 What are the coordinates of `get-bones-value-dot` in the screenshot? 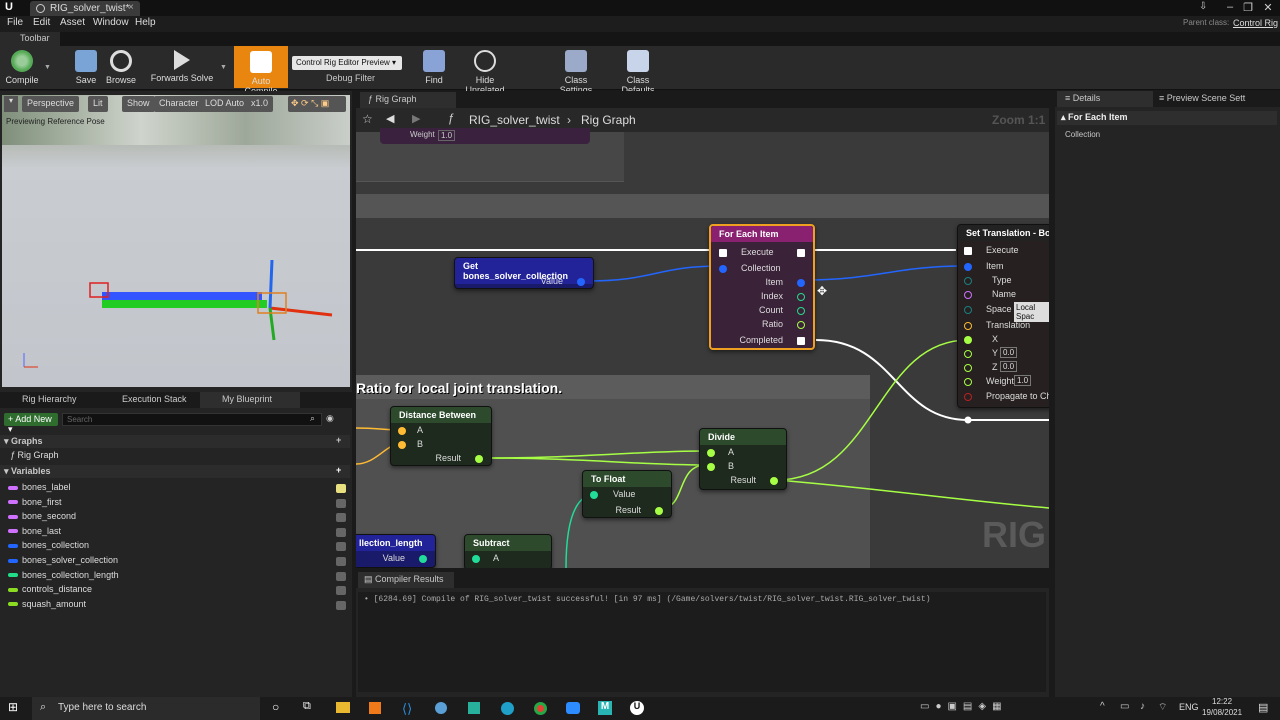 It's located at (581, 282).